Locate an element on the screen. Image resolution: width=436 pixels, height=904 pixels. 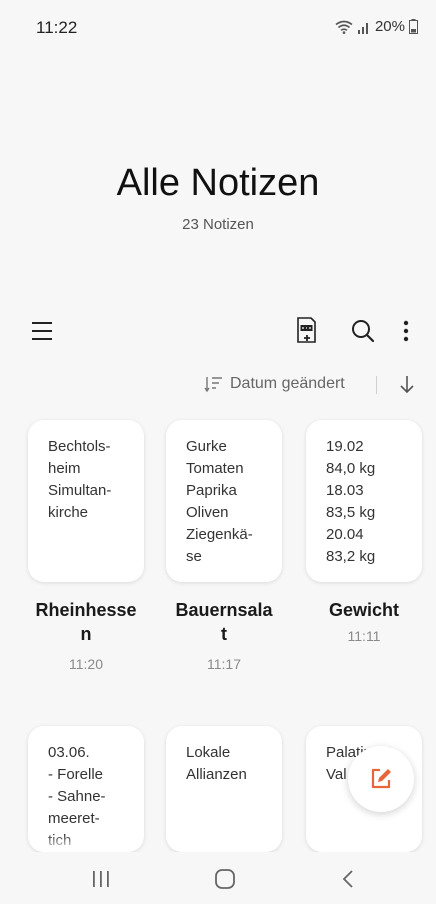
note-card: Bechtols- heim Simultan- kirche is located at coordinates (86, 501).